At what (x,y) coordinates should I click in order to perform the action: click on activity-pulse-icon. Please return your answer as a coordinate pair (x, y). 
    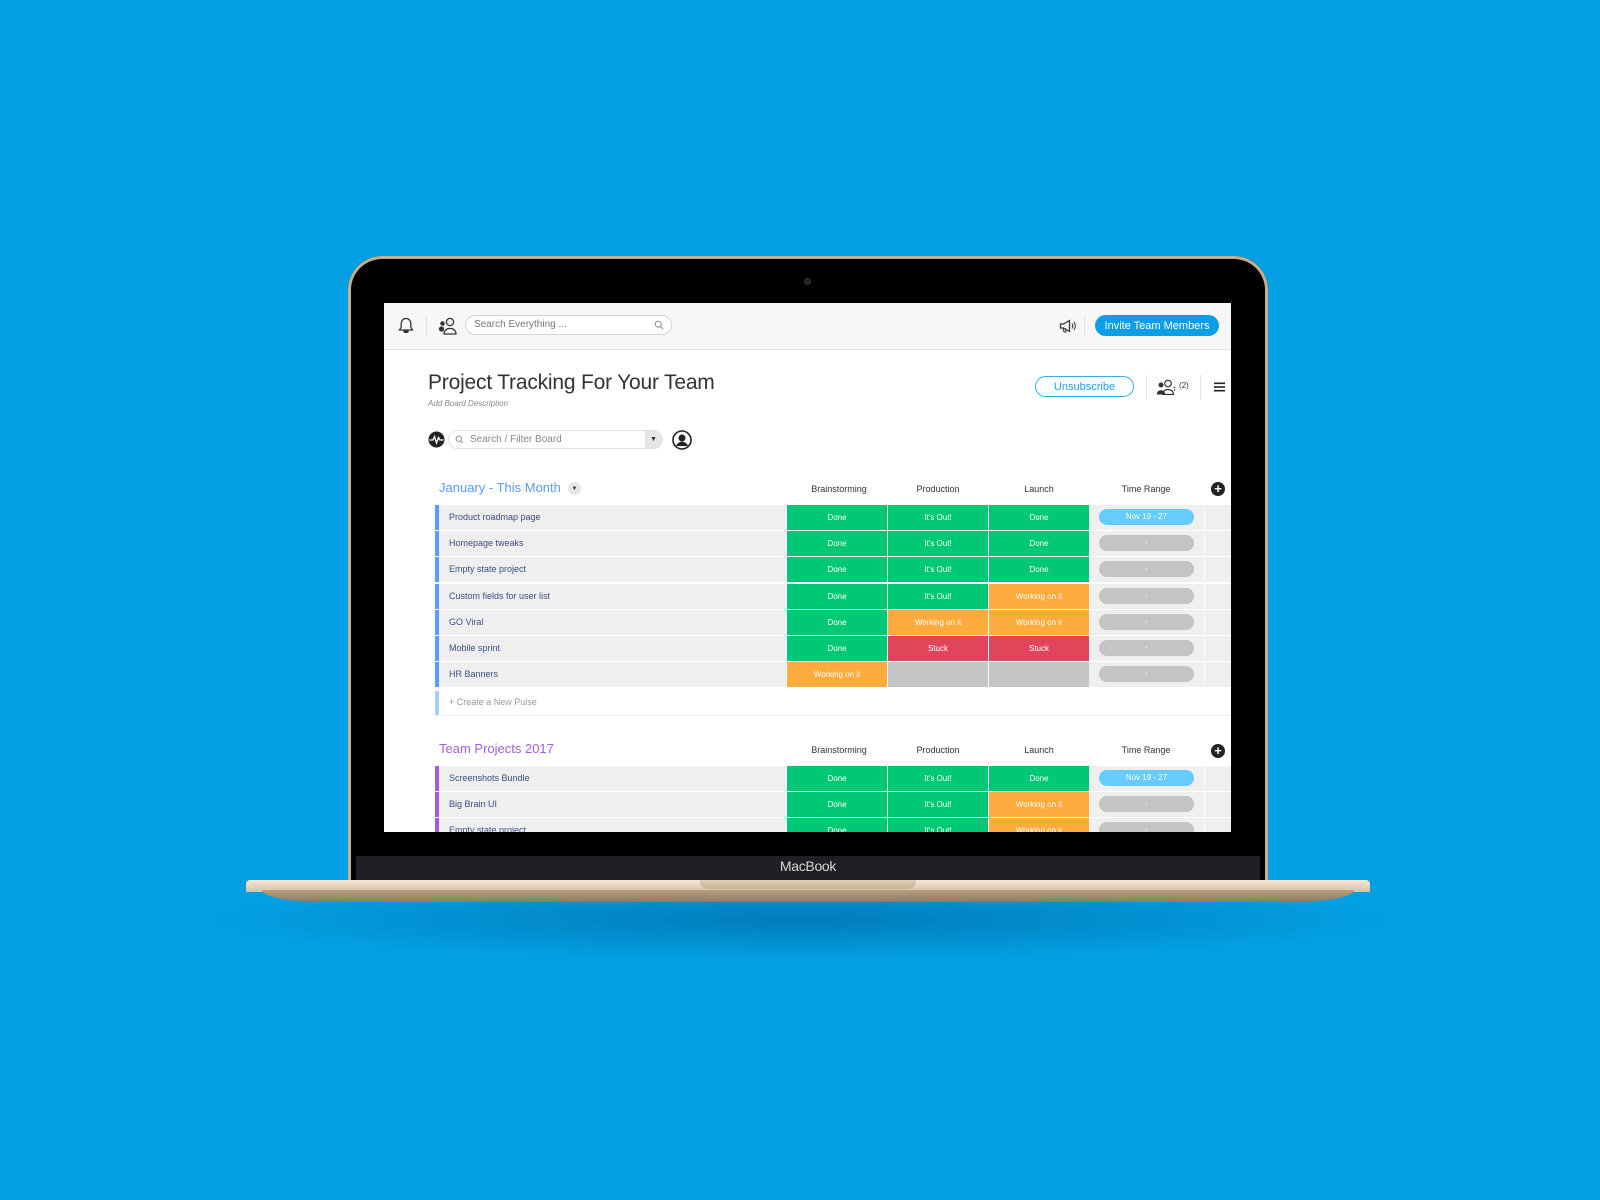
    Looking at the image, I should click on (436, 439).